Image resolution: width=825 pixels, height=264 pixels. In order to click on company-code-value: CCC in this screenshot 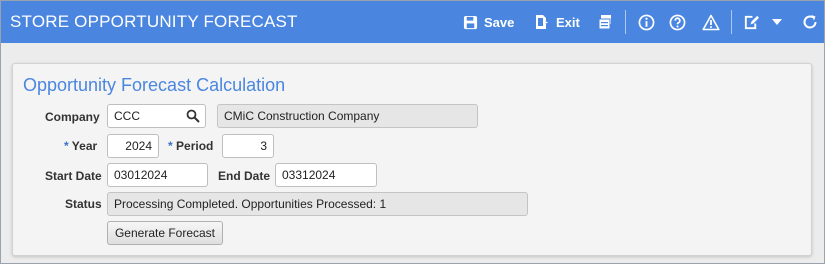, I will do `click(127, 116)`.